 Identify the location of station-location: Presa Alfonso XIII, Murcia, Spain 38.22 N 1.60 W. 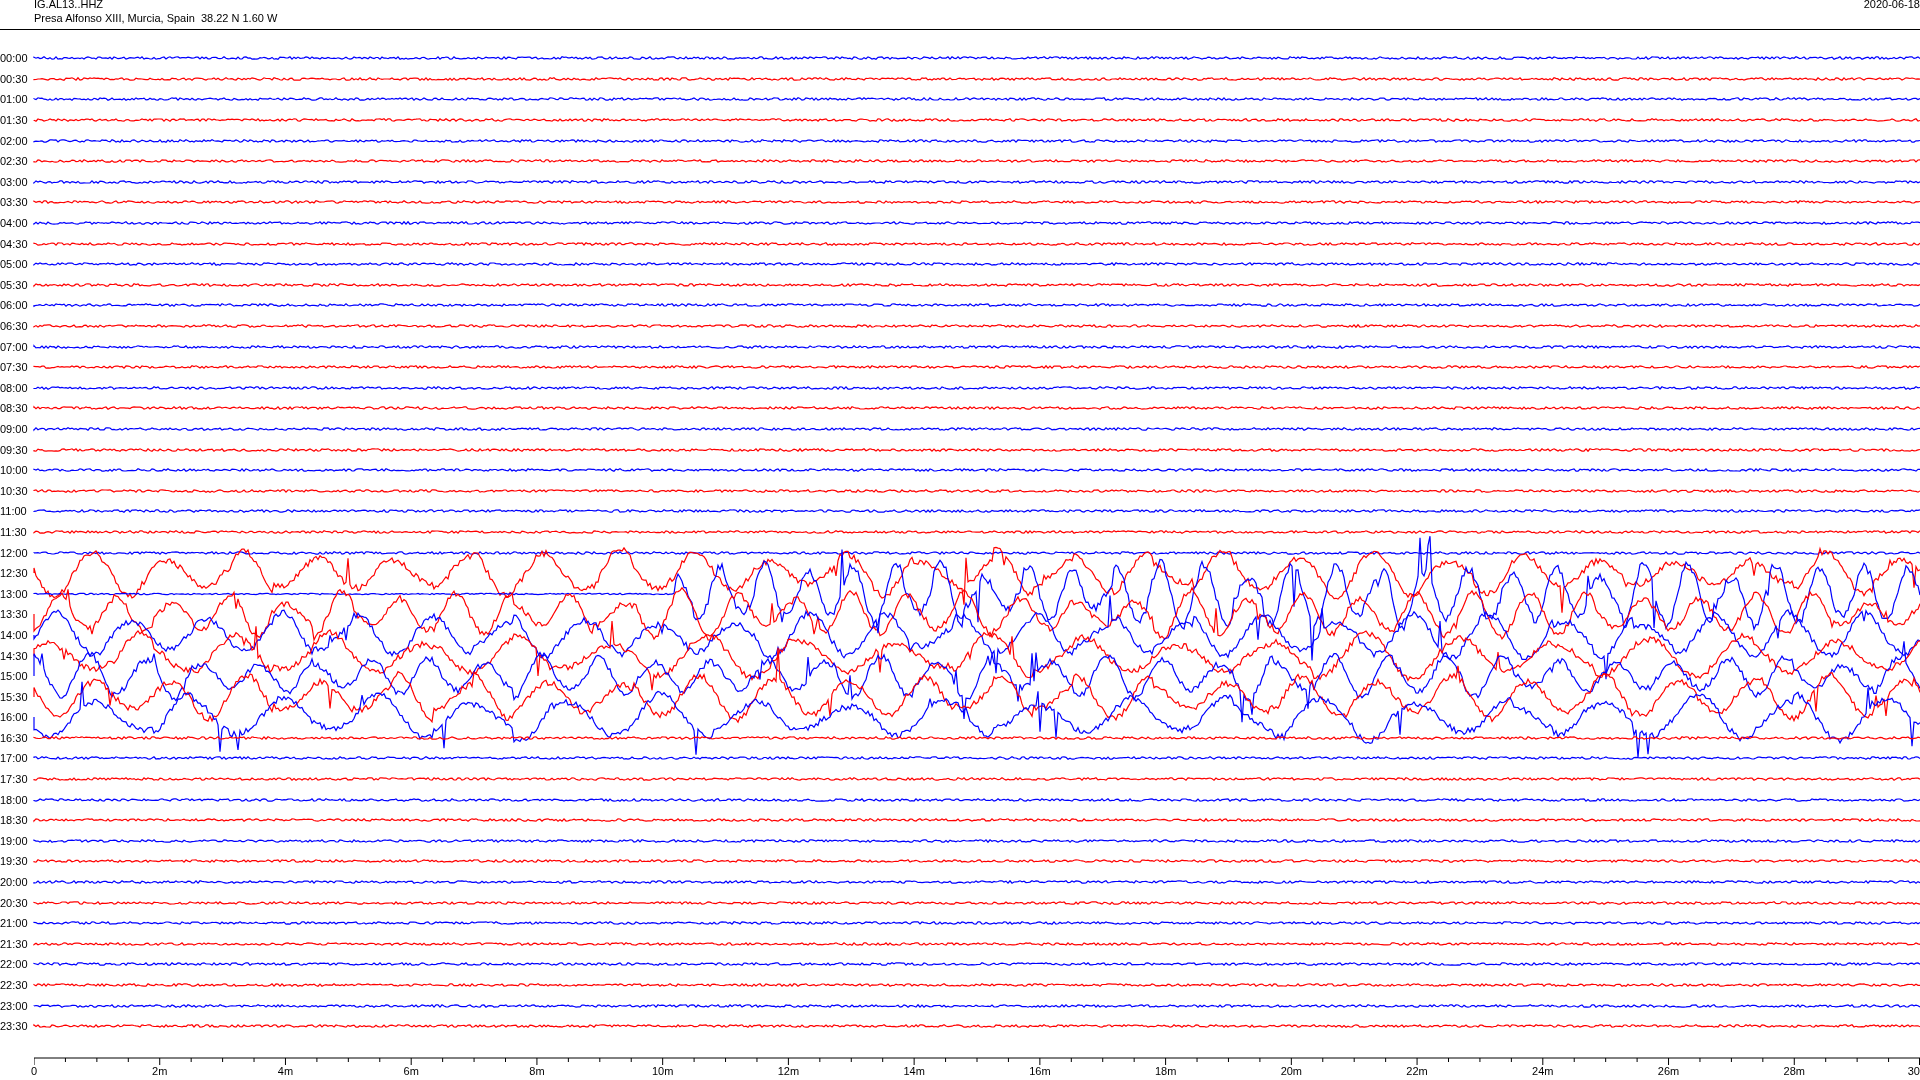
(156, 18).